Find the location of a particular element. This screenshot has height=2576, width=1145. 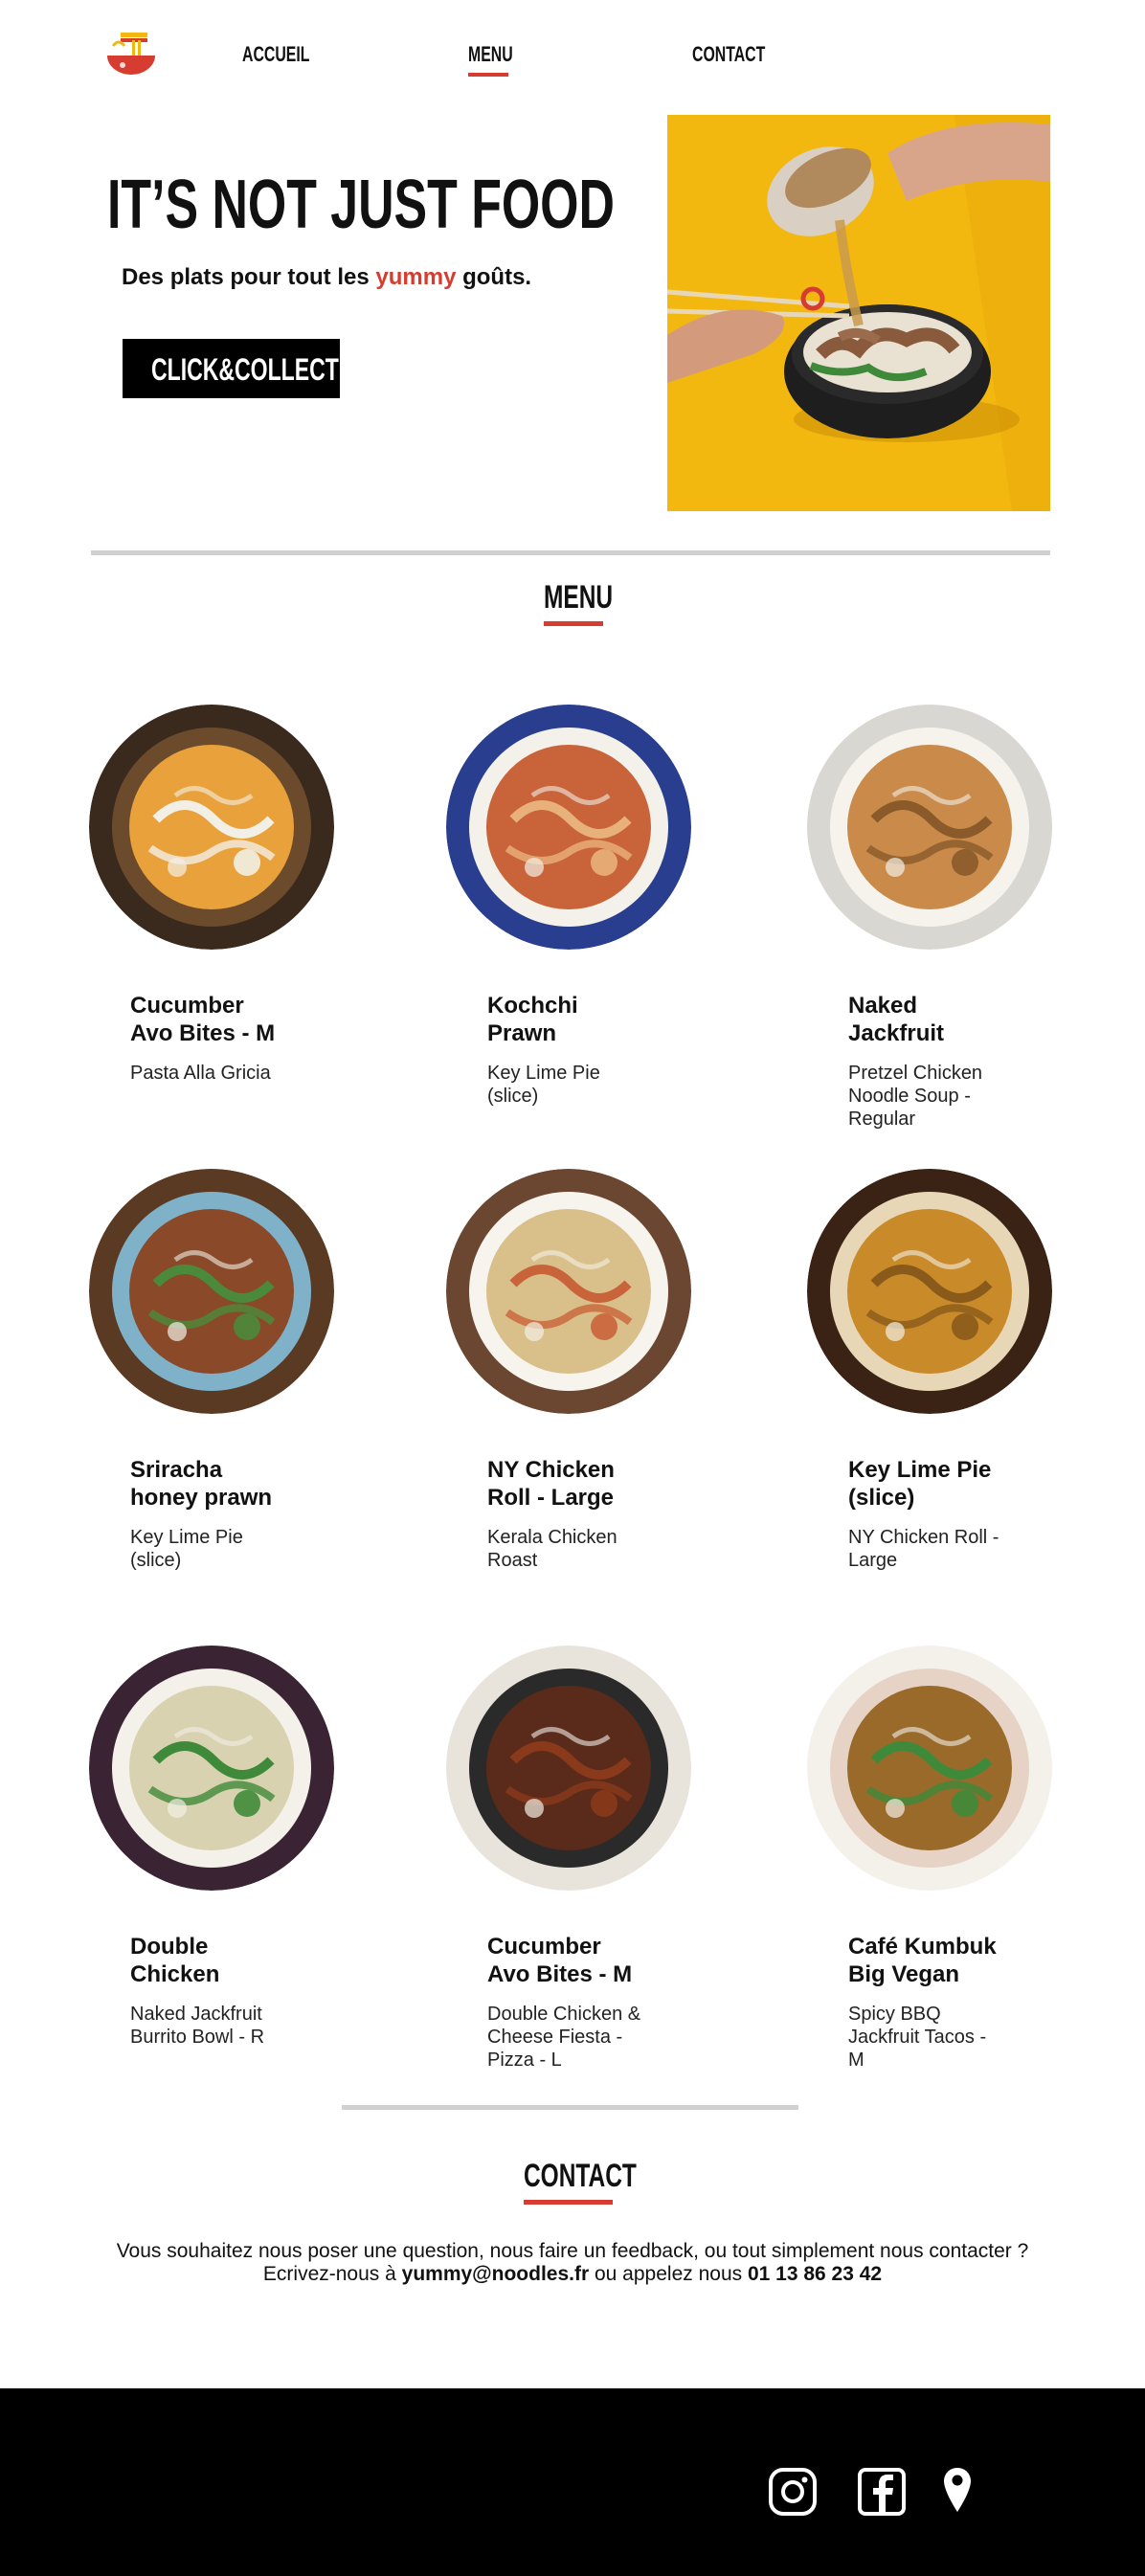

nav-link-menu-label: MENU is located at coordinates (490, 54).